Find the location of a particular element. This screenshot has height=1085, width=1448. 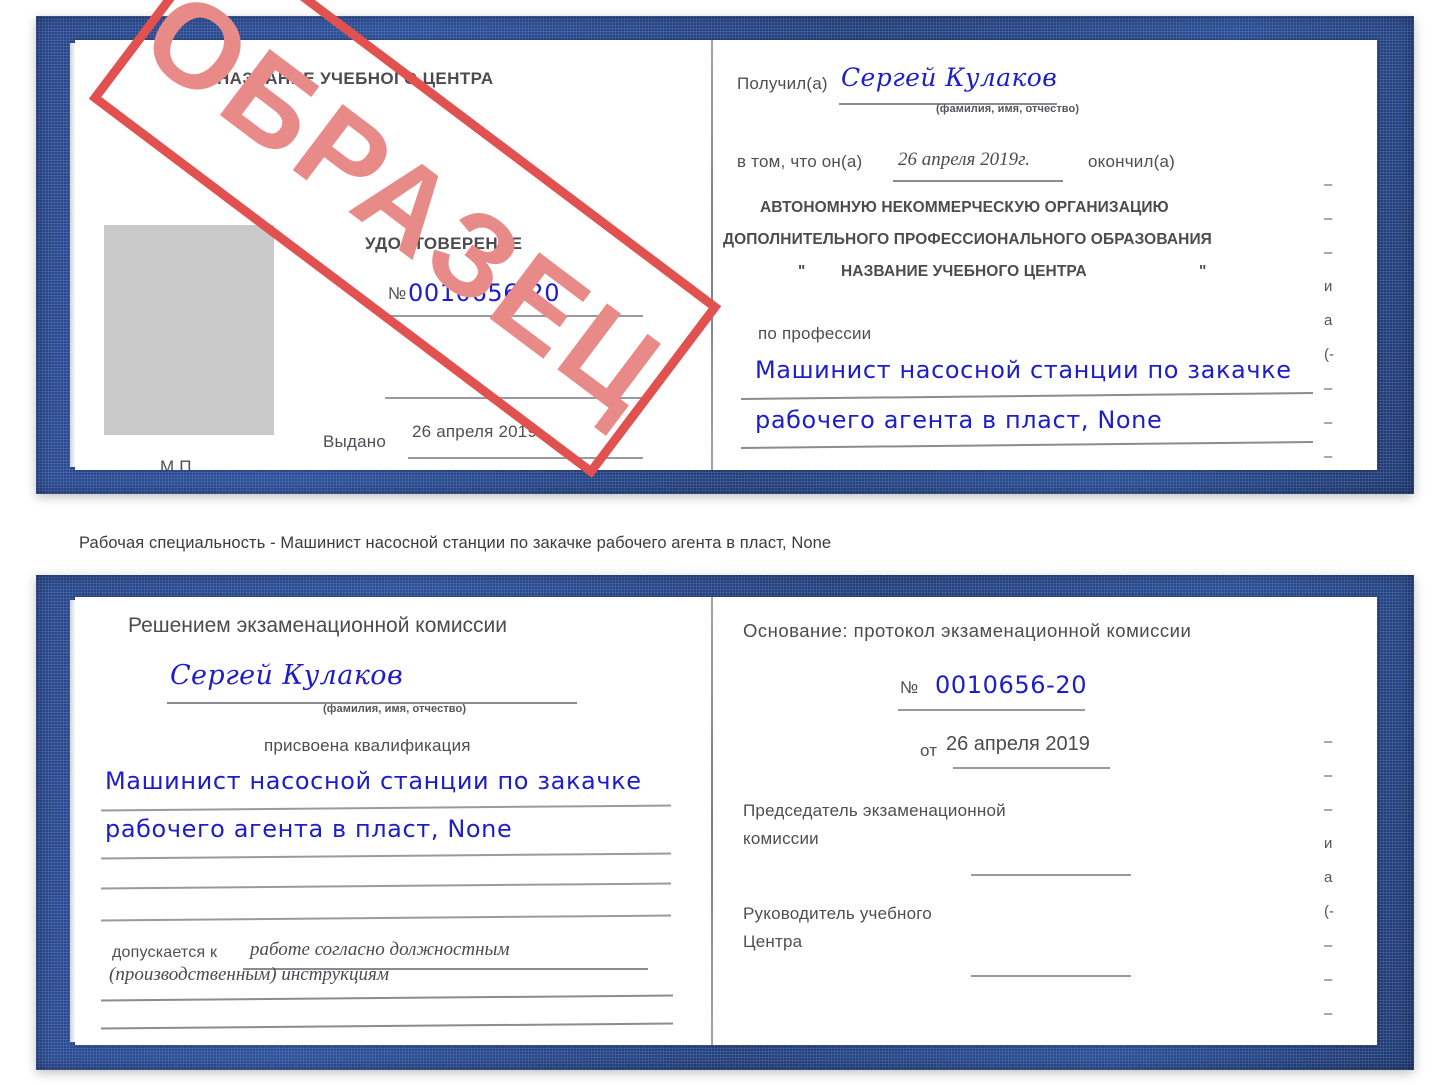

margin-fragments-top: – – – и а (- – – – is located at coordinates (1329, 319).